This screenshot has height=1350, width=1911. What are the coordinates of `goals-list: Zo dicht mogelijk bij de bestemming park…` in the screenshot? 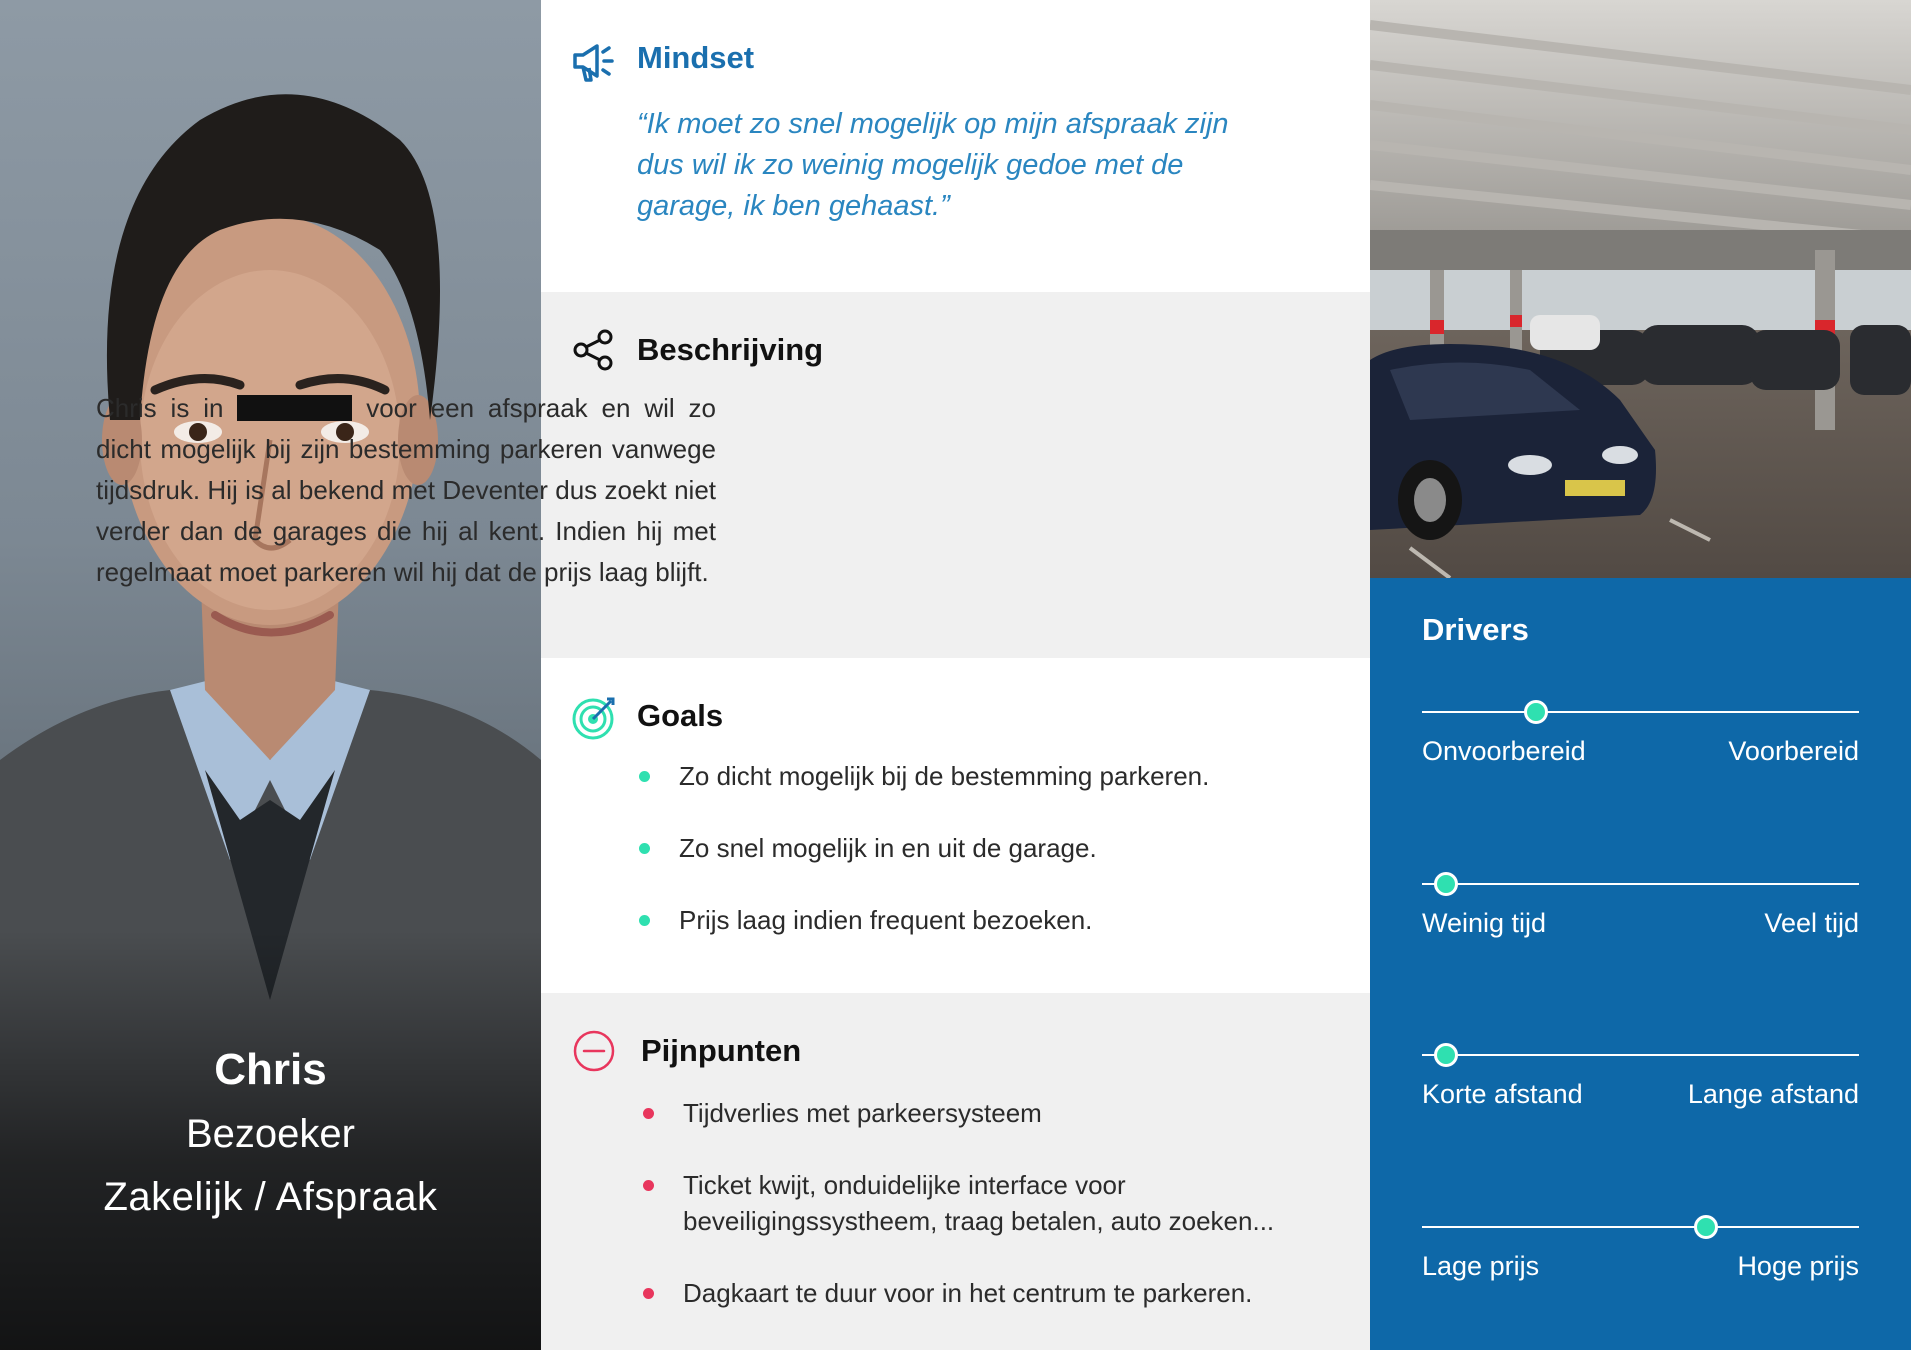 It's located at (987, 848).